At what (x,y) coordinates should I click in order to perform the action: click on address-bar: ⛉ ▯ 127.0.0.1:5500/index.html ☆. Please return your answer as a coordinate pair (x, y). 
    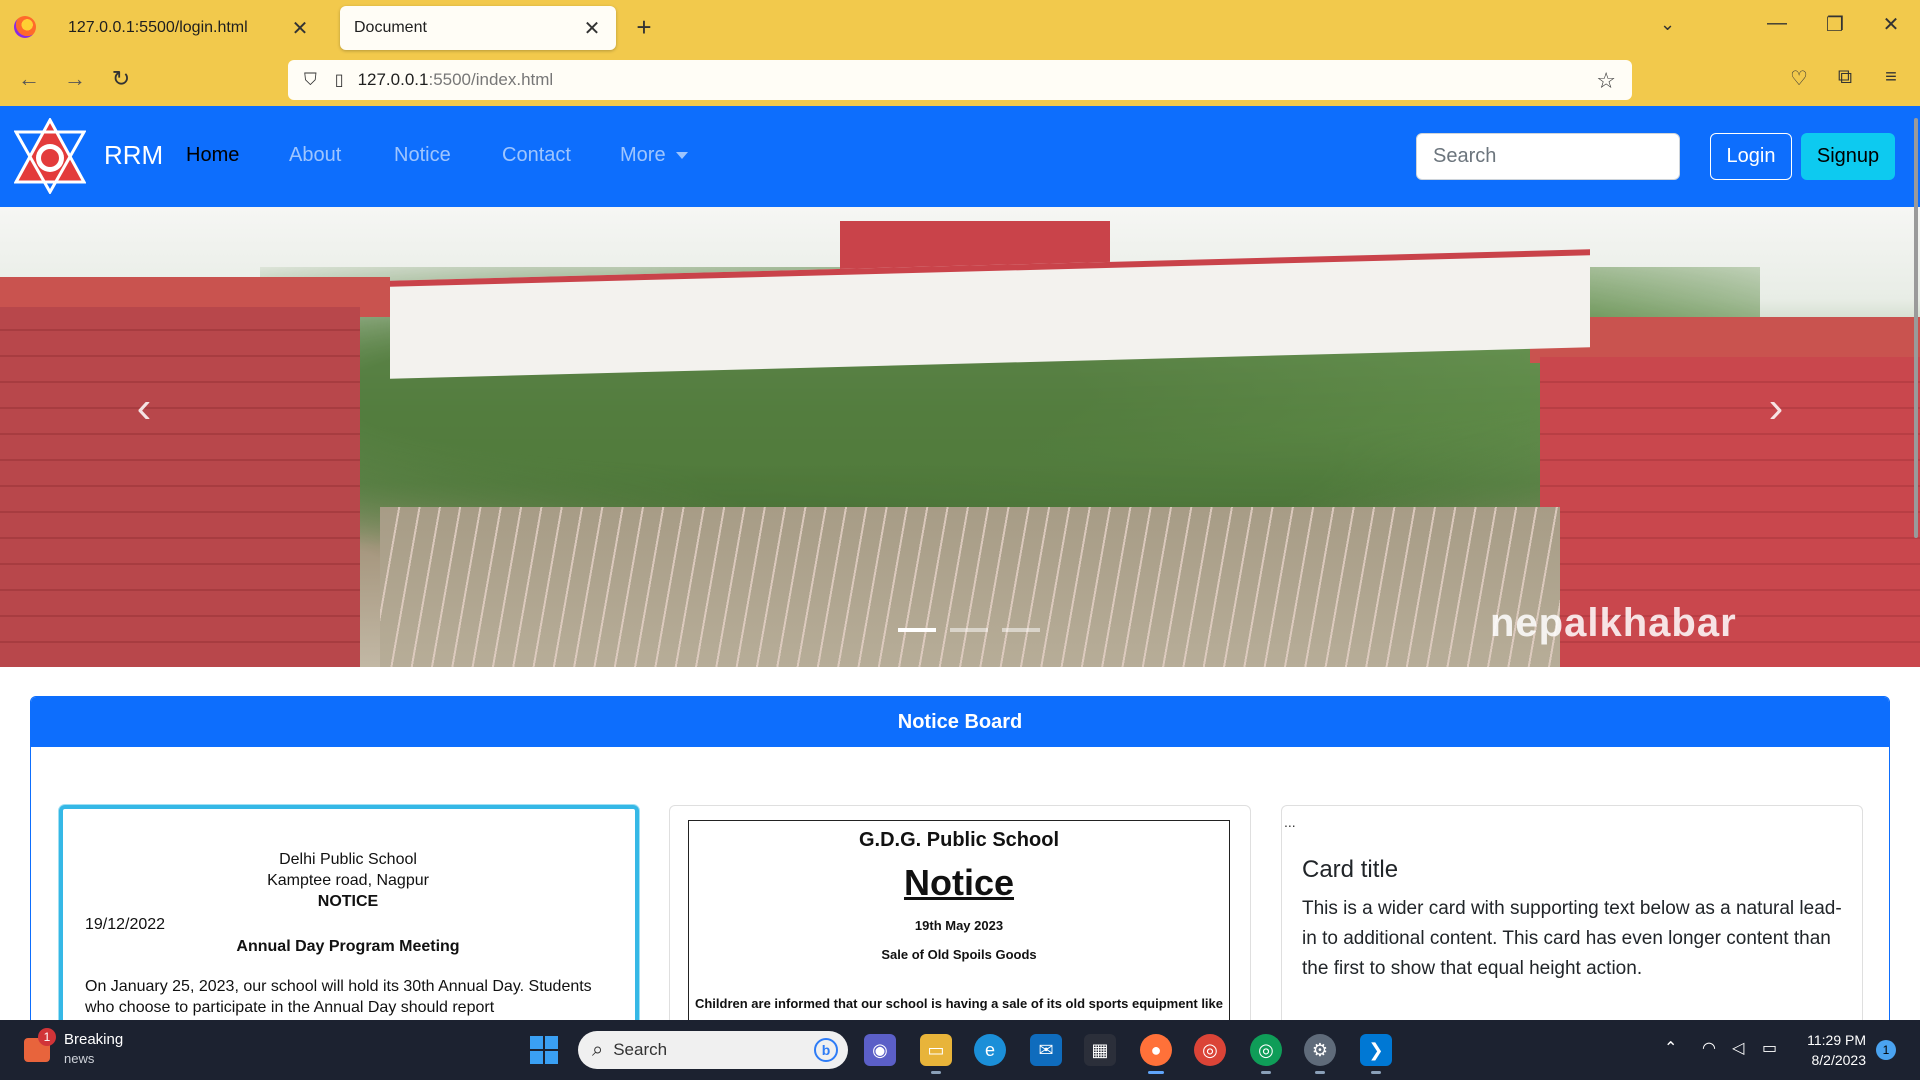
    Looking at the image, I should click on (960, 80).